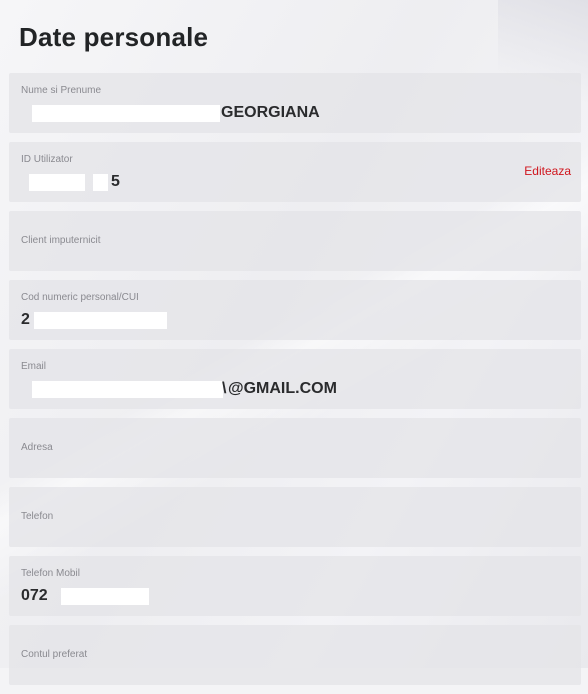 The height and width of the screenshot is (694, 588). What do you see at coordinates (295, 379) in the screenshot?
I see `field-email: Email \ @GMAIL.COM` at bounding box center [295, 379].